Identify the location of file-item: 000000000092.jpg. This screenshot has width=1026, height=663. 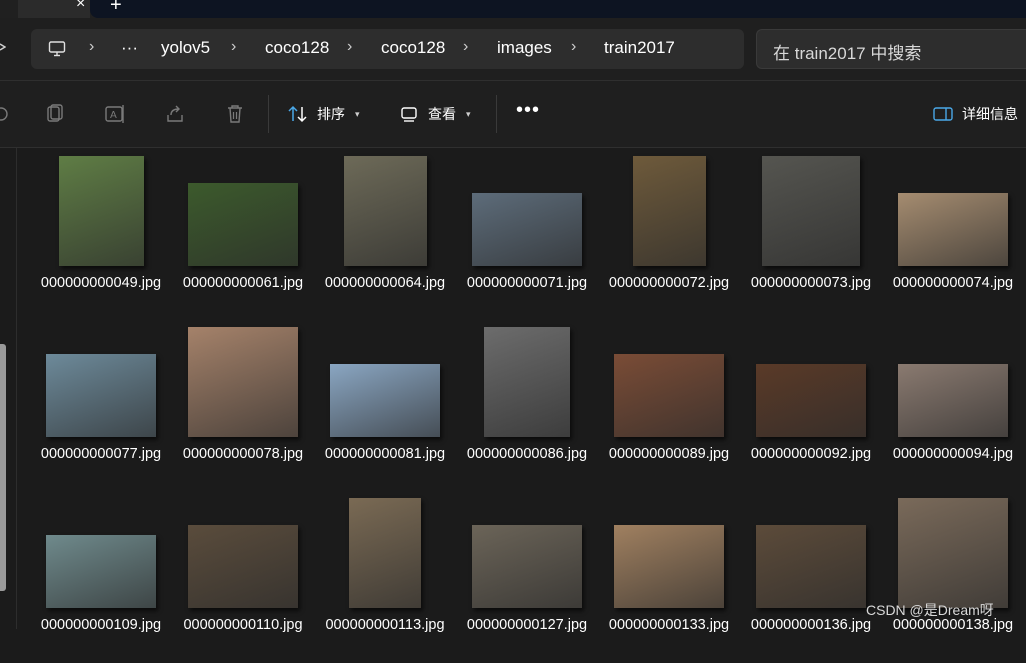
(811, 406).